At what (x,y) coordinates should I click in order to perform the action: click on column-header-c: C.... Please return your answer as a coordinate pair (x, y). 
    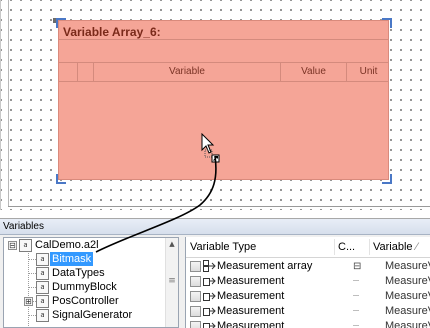
    Looking at the image, I should click on (352, 247).